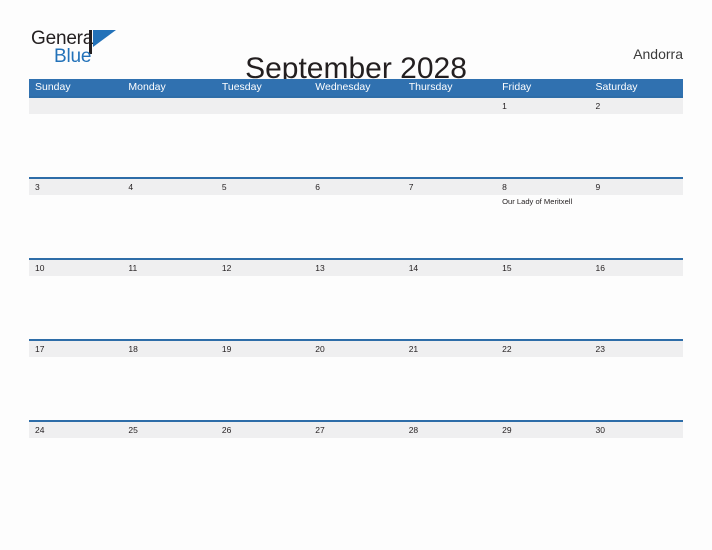 The image size is (712, 550). Describe the element at coordinates (542, 226) in the screenshot. I see `day-cell-holiday: Our Lady of Meritxell` at that location.